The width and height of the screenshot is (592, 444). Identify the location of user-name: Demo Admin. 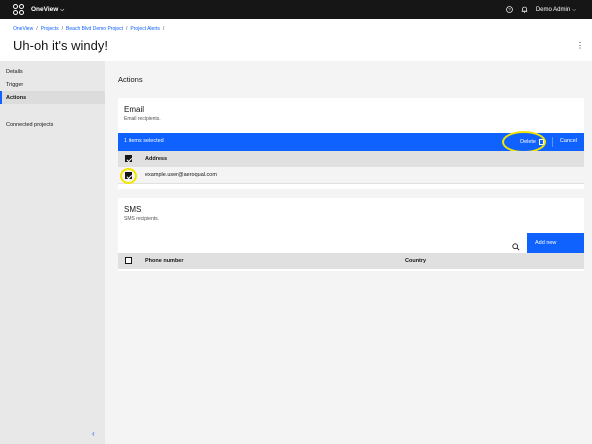
(553, 9).